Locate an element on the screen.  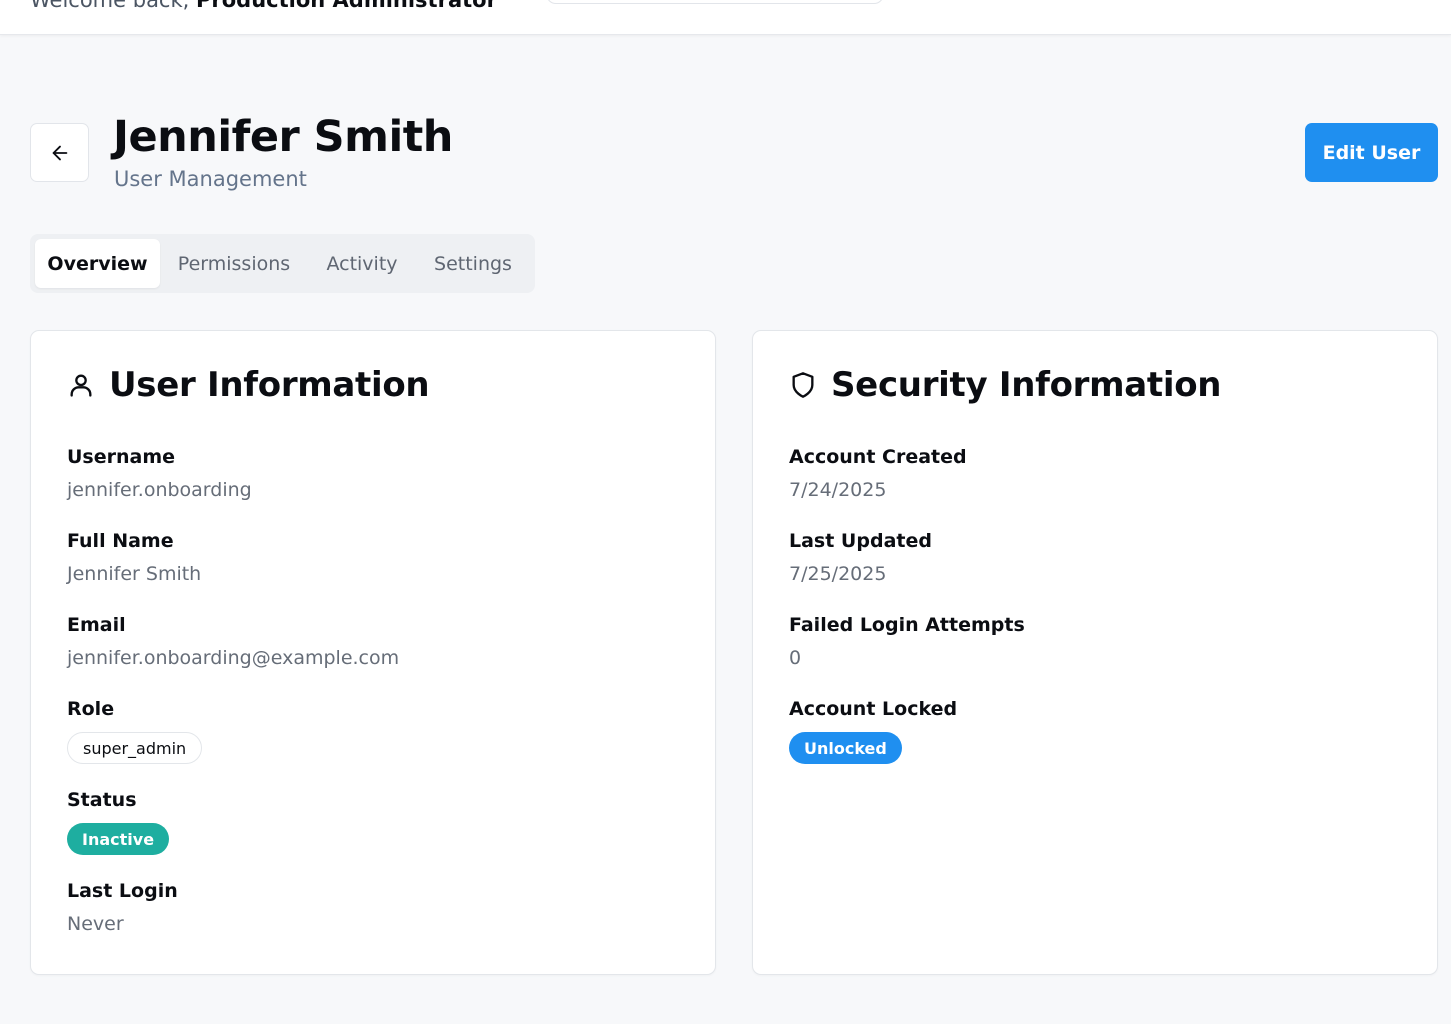
account-locked-badge: Unlocked is located at coordinates (845, 748).